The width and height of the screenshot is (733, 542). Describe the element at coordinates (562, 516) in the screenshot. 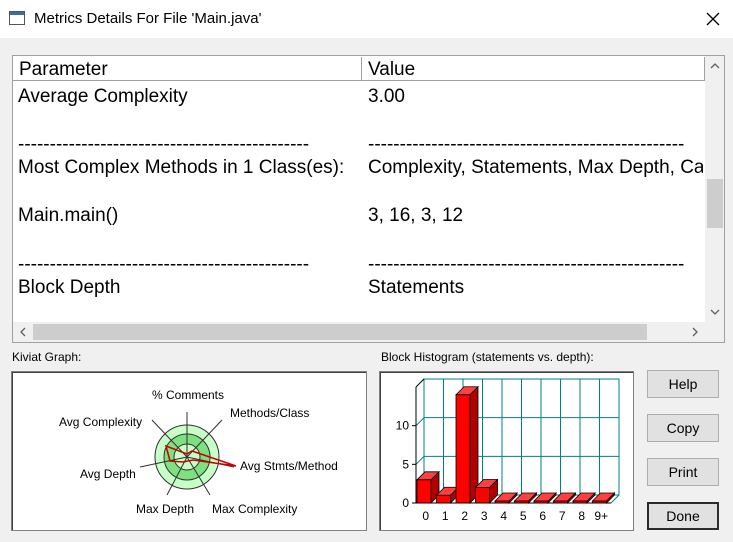

I see `histogram-x-tick-label: 7` at that location.